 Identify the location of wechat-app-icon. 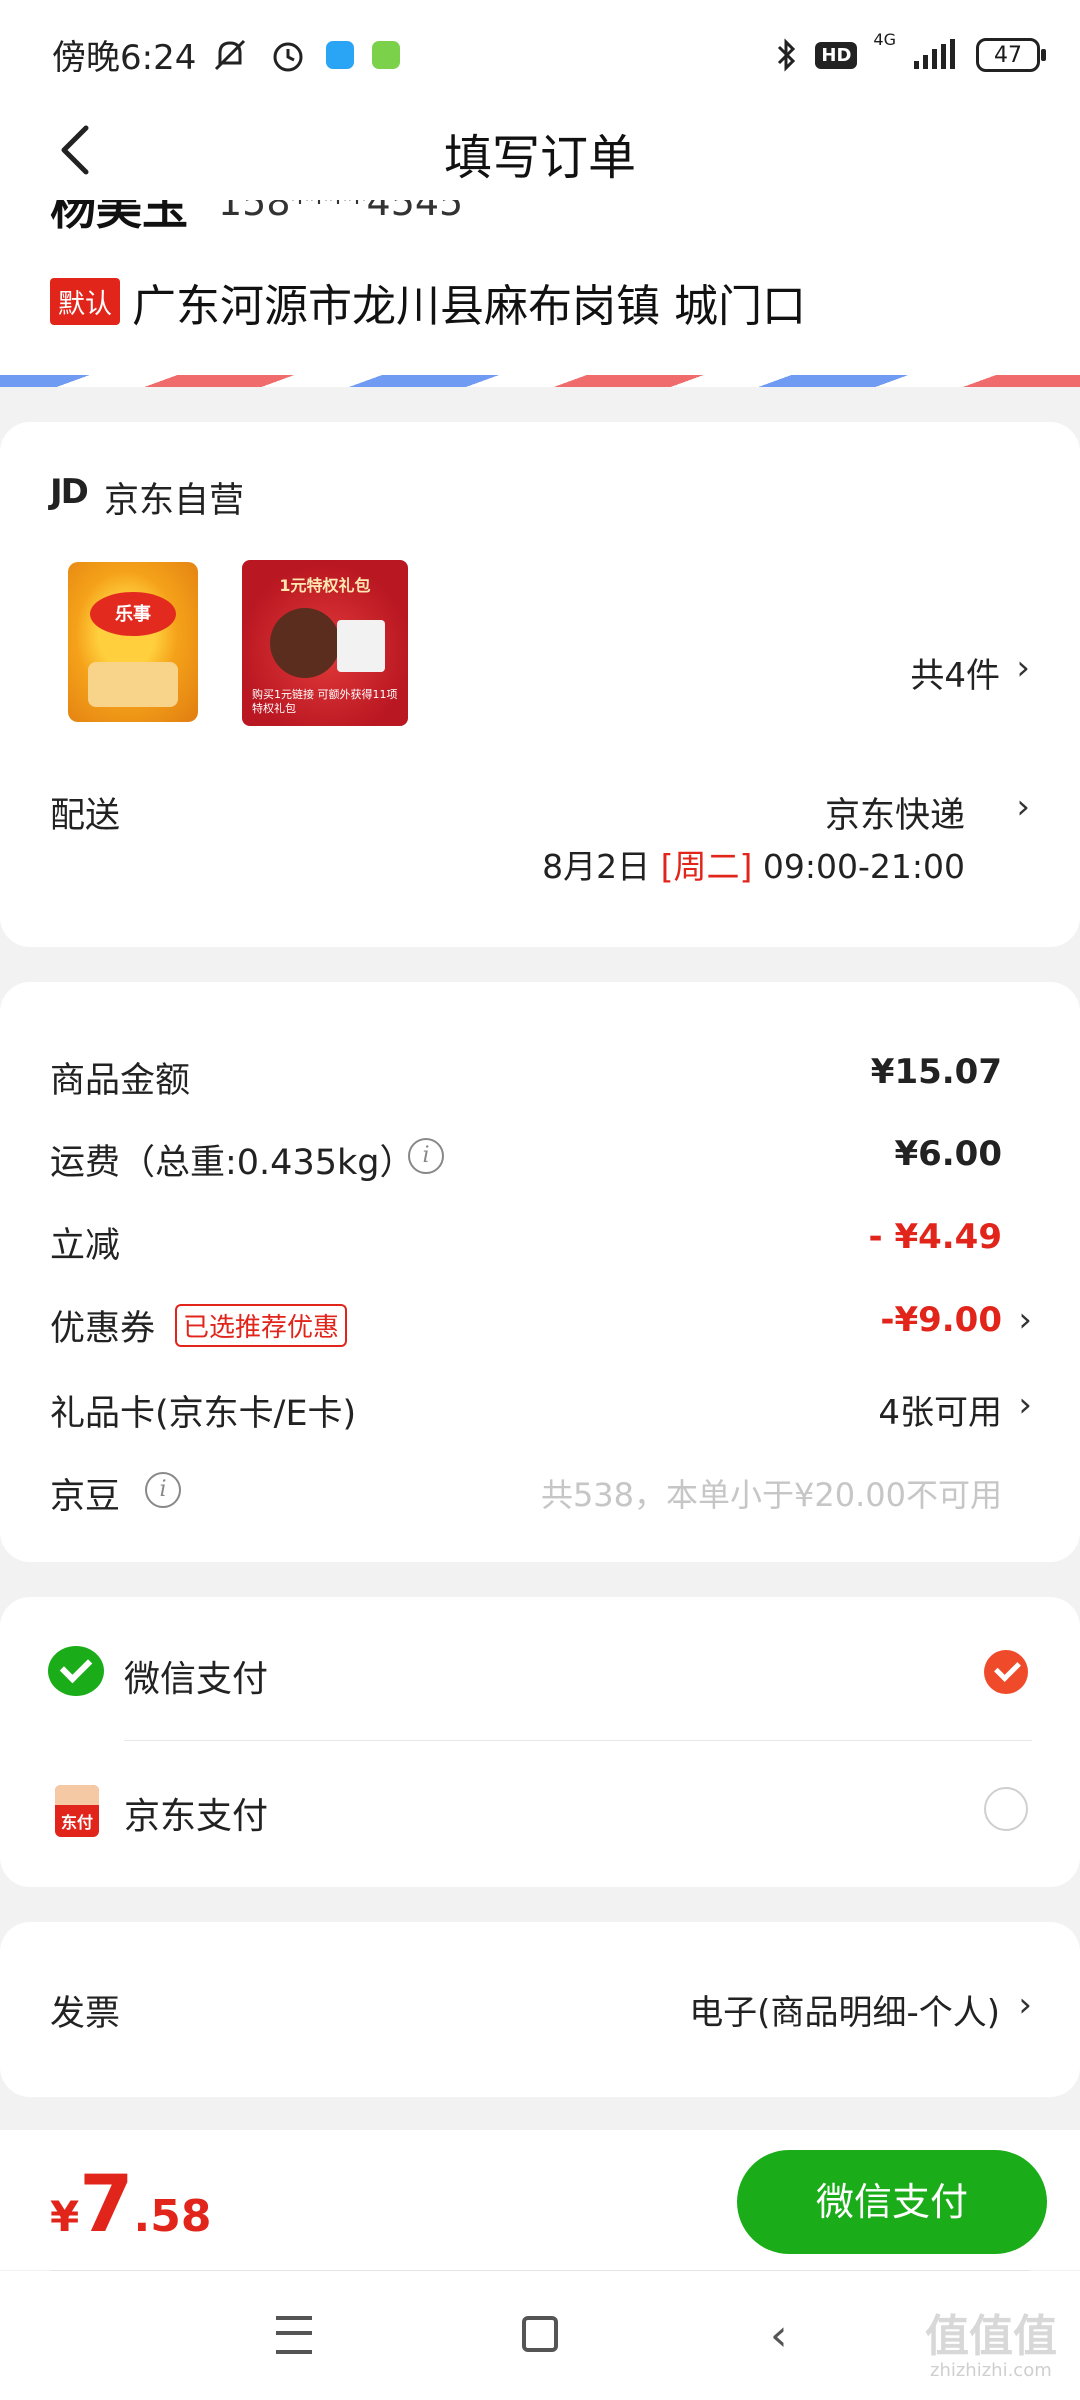
(386, 55).